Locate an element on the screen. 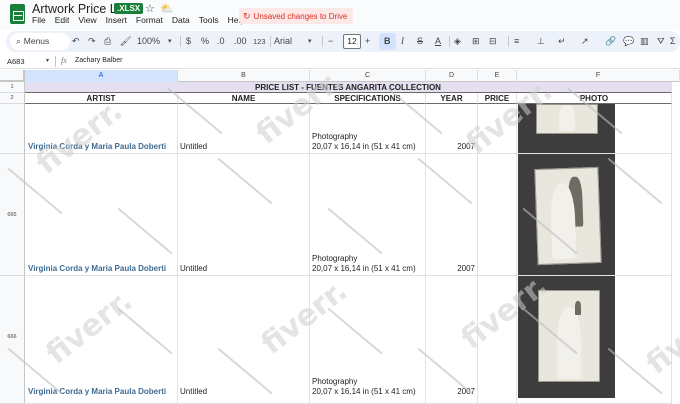 The width and height of the screenshot is (680, 404). column-header-a: A is located at coordinates (101, 76).